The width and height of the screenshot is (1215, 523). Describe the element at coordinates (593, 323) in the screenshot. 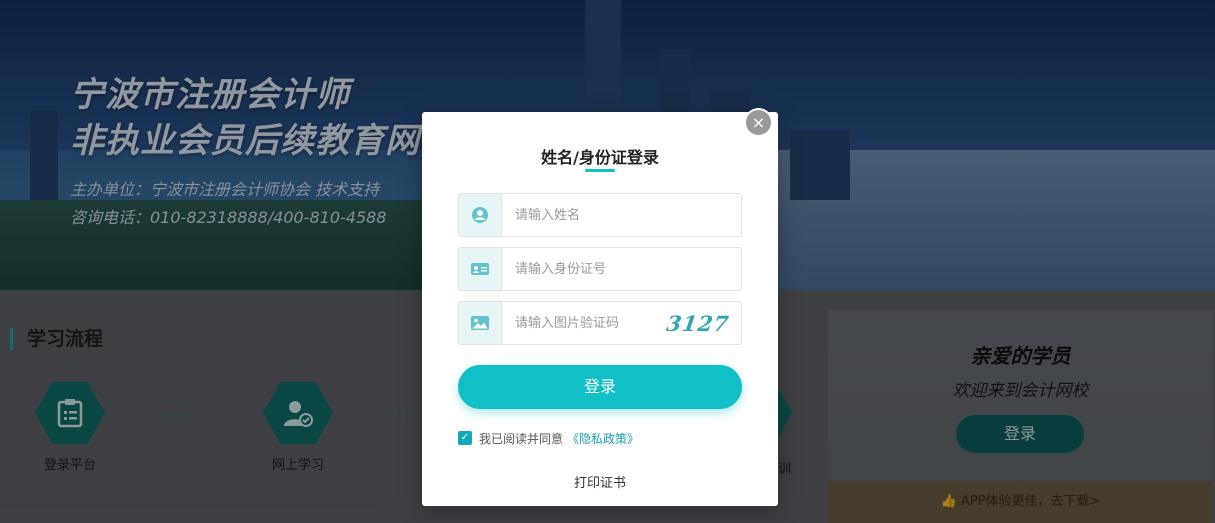

I see `captcha-input` at that location.